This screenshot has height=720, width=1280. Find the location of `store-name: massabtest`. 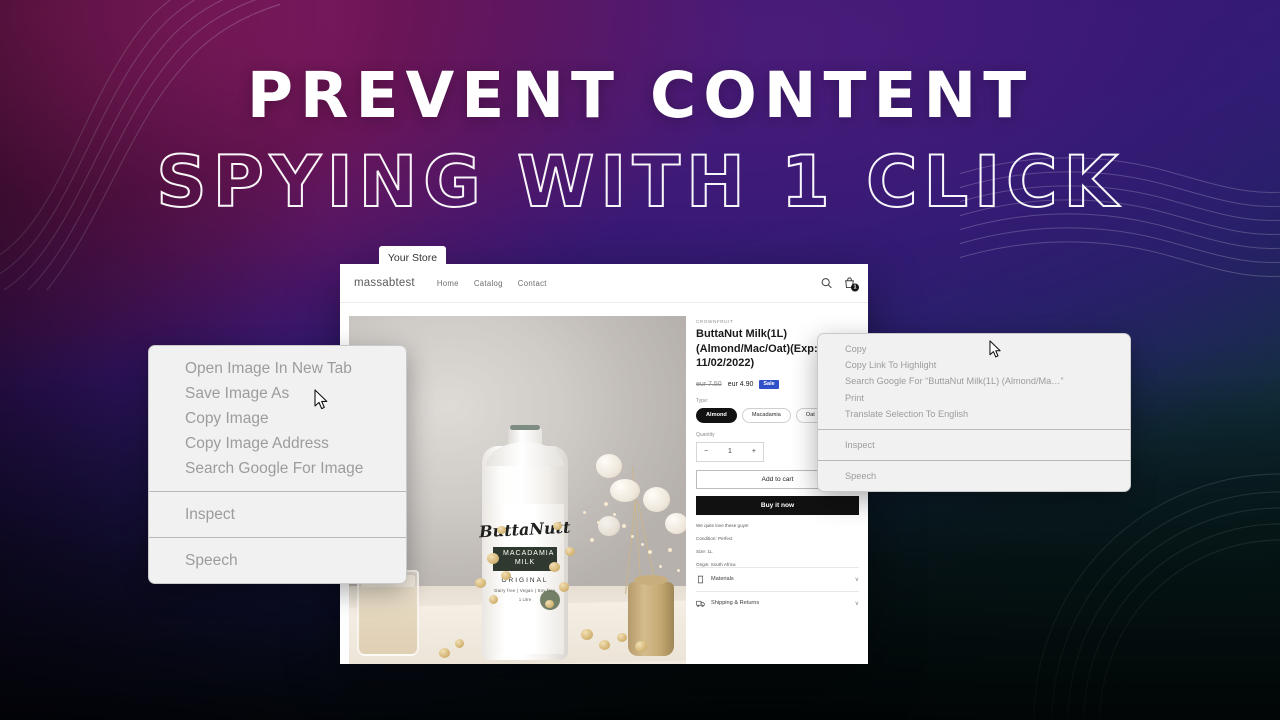

store-name: massabtest is located at coordinates (384, 283).